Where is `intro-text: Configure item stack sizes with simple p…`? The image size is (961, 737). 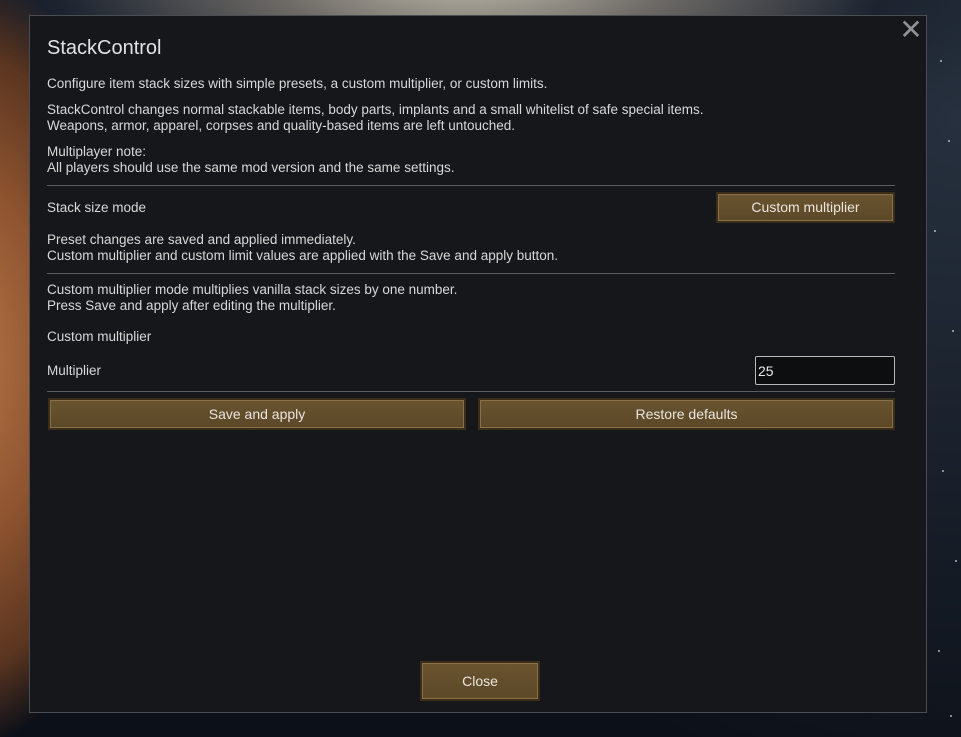
intro-text: Configure item stack sizes with simple p… is located at coordinates (297, 83).